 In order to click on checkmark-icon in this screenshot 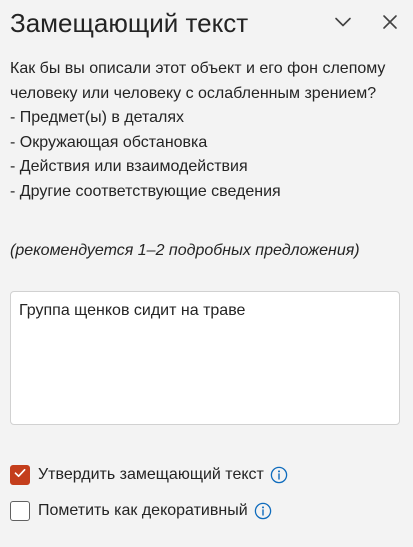, I will do `click(20, 475)`.